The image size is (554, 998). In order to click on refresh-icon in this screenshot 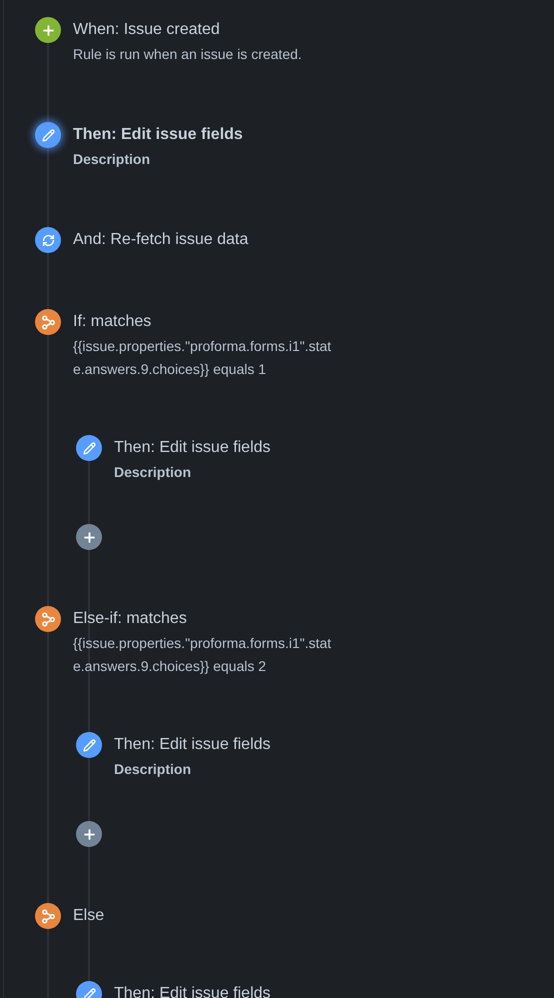, I will do `click(48, 240)`.